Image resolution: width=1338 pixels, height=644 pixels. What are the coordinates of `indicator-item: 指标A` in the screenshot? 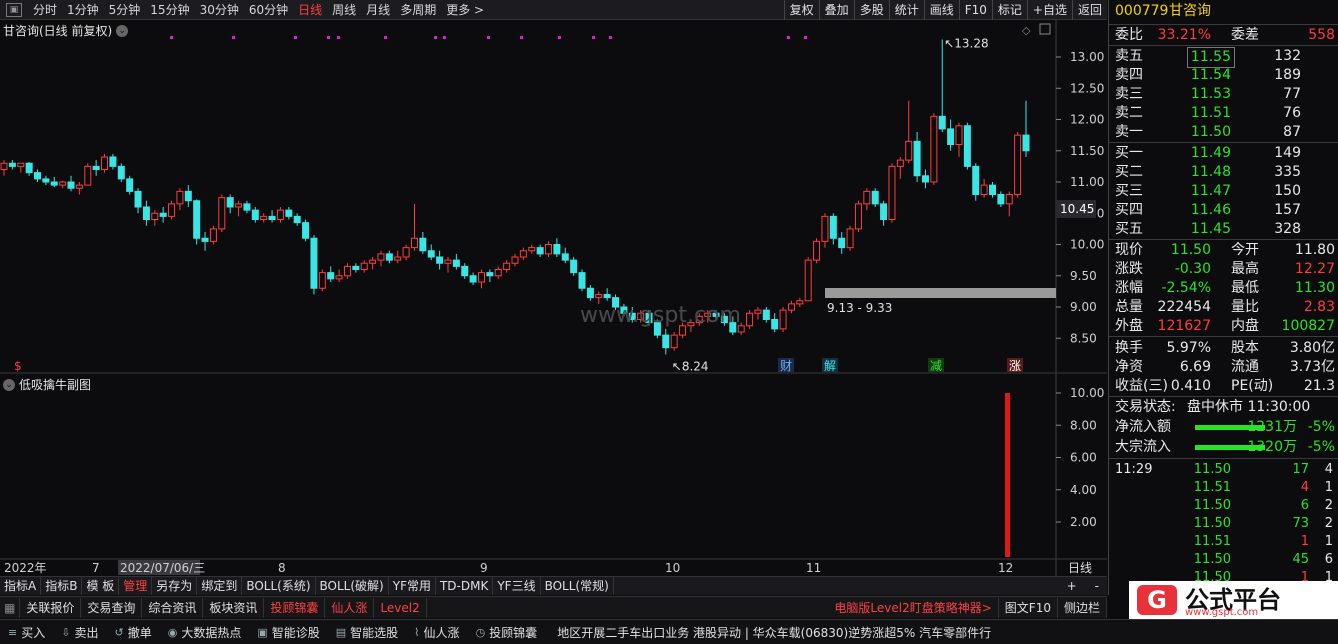 It's located at (21, 586).